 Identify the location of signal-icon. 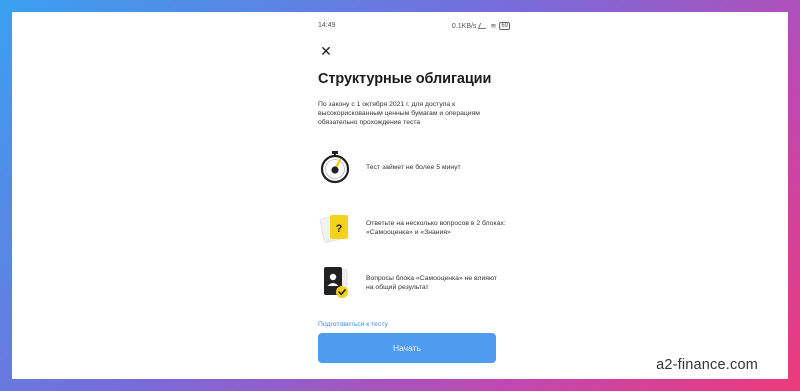
(483, 26).